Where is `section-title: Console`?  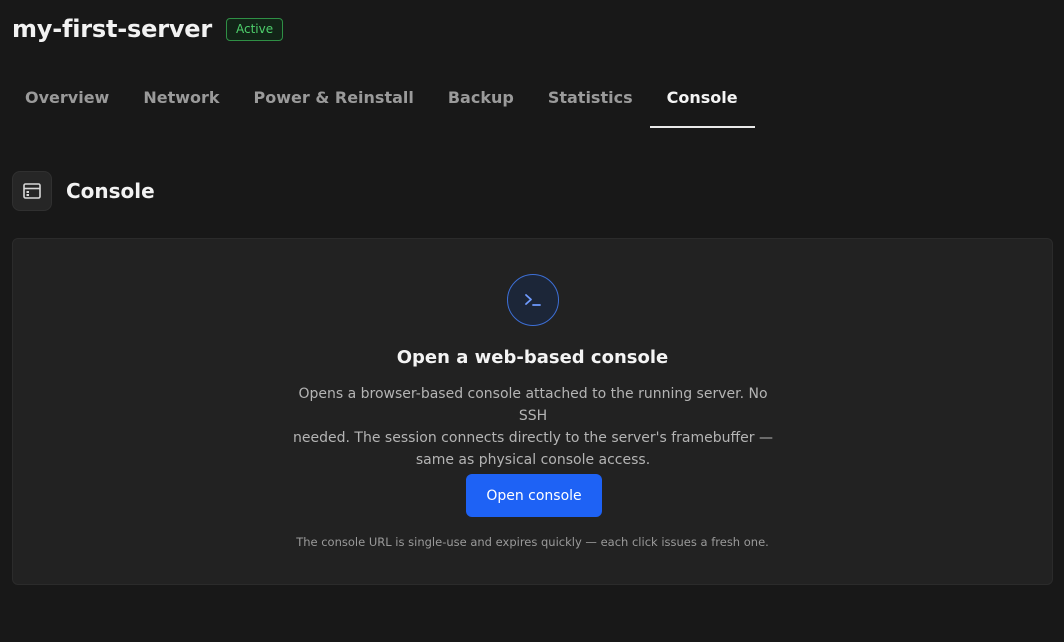 section-title: Console is located at coordinates (110, 191).